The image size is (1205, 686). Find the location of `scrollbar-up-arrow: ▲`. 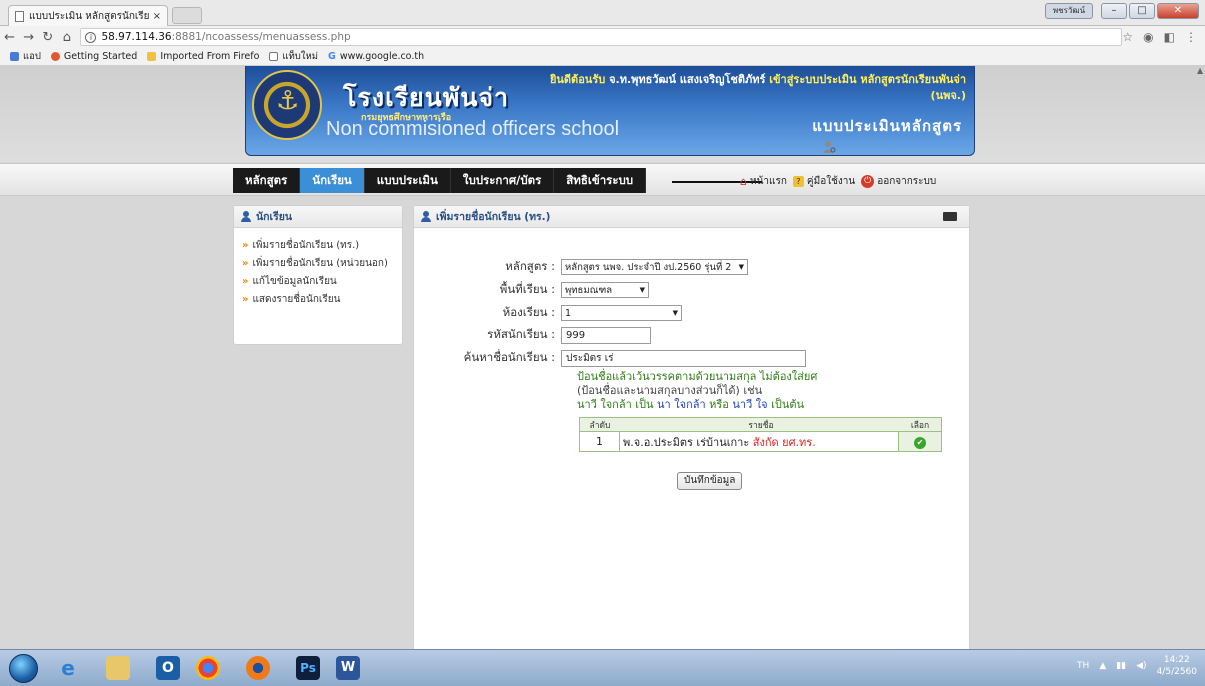

scrollbar-up-arrow: ▲ is located at coordinates (1201, 76).